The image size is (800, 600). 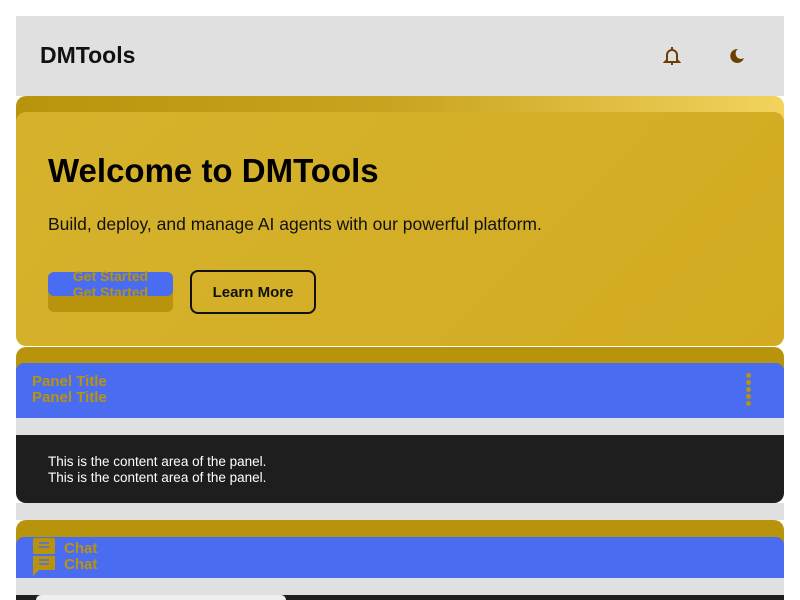 What do you see at coordinates (400, 56) in the screenshot?
I see `app-header: DMTools` at bounding box center [400, 56].